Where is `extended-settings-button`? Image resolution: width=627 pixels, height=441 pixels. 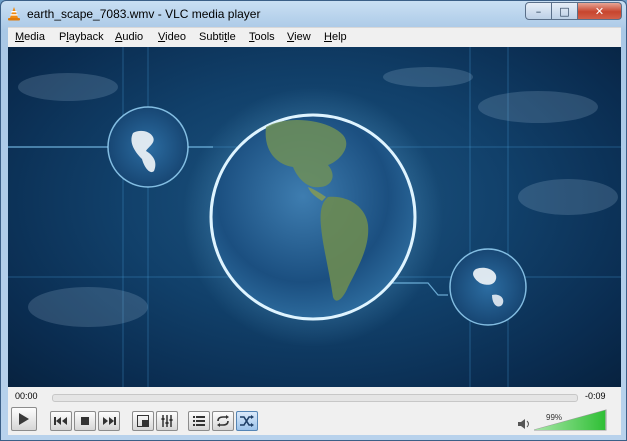
extended-settings-button is located at coordinates (167, 421).